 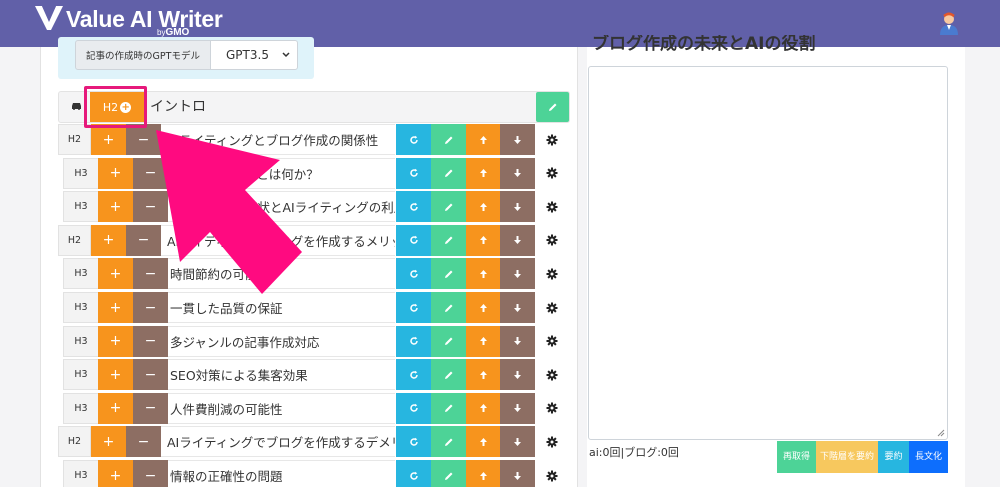 What do you see at coordinates (281, 173) in the screenshot?
I see `heading-text: AIライティングとは何か？` at bounding box center [281, 173].